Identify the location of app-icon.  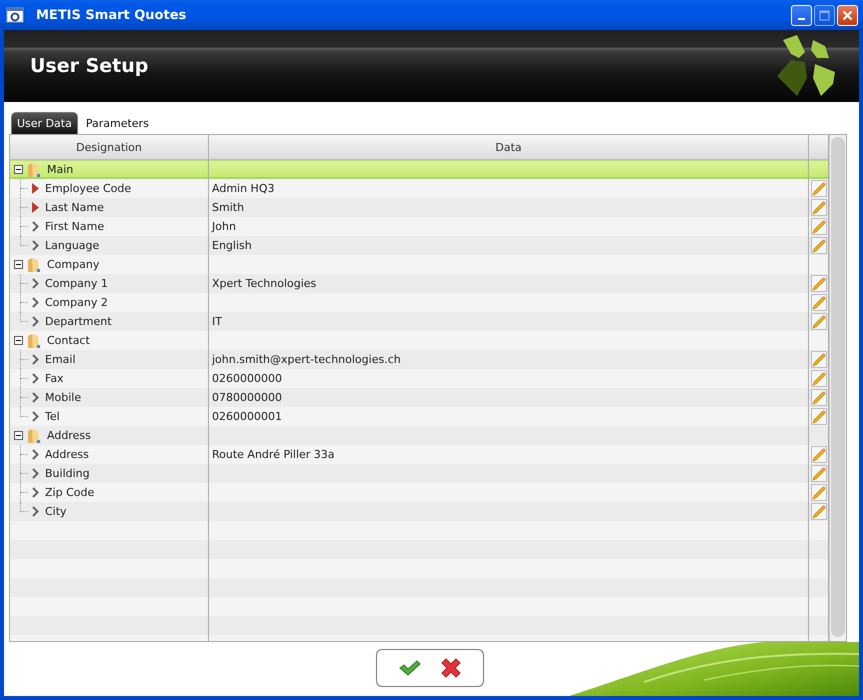
(15, 15).